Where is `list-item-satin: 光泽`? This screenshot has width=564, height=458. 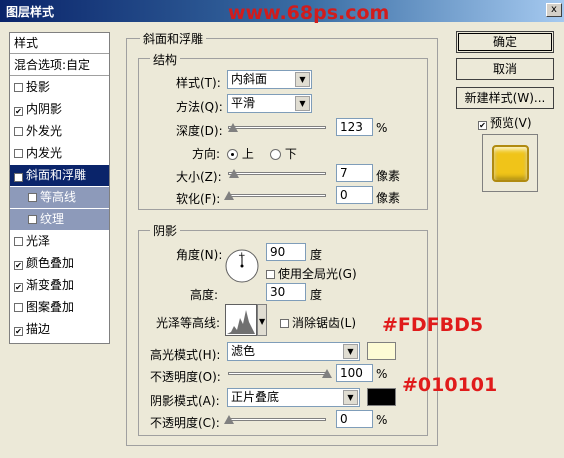 list-item-satin: 光泽 is located at coordinates (59, 241).